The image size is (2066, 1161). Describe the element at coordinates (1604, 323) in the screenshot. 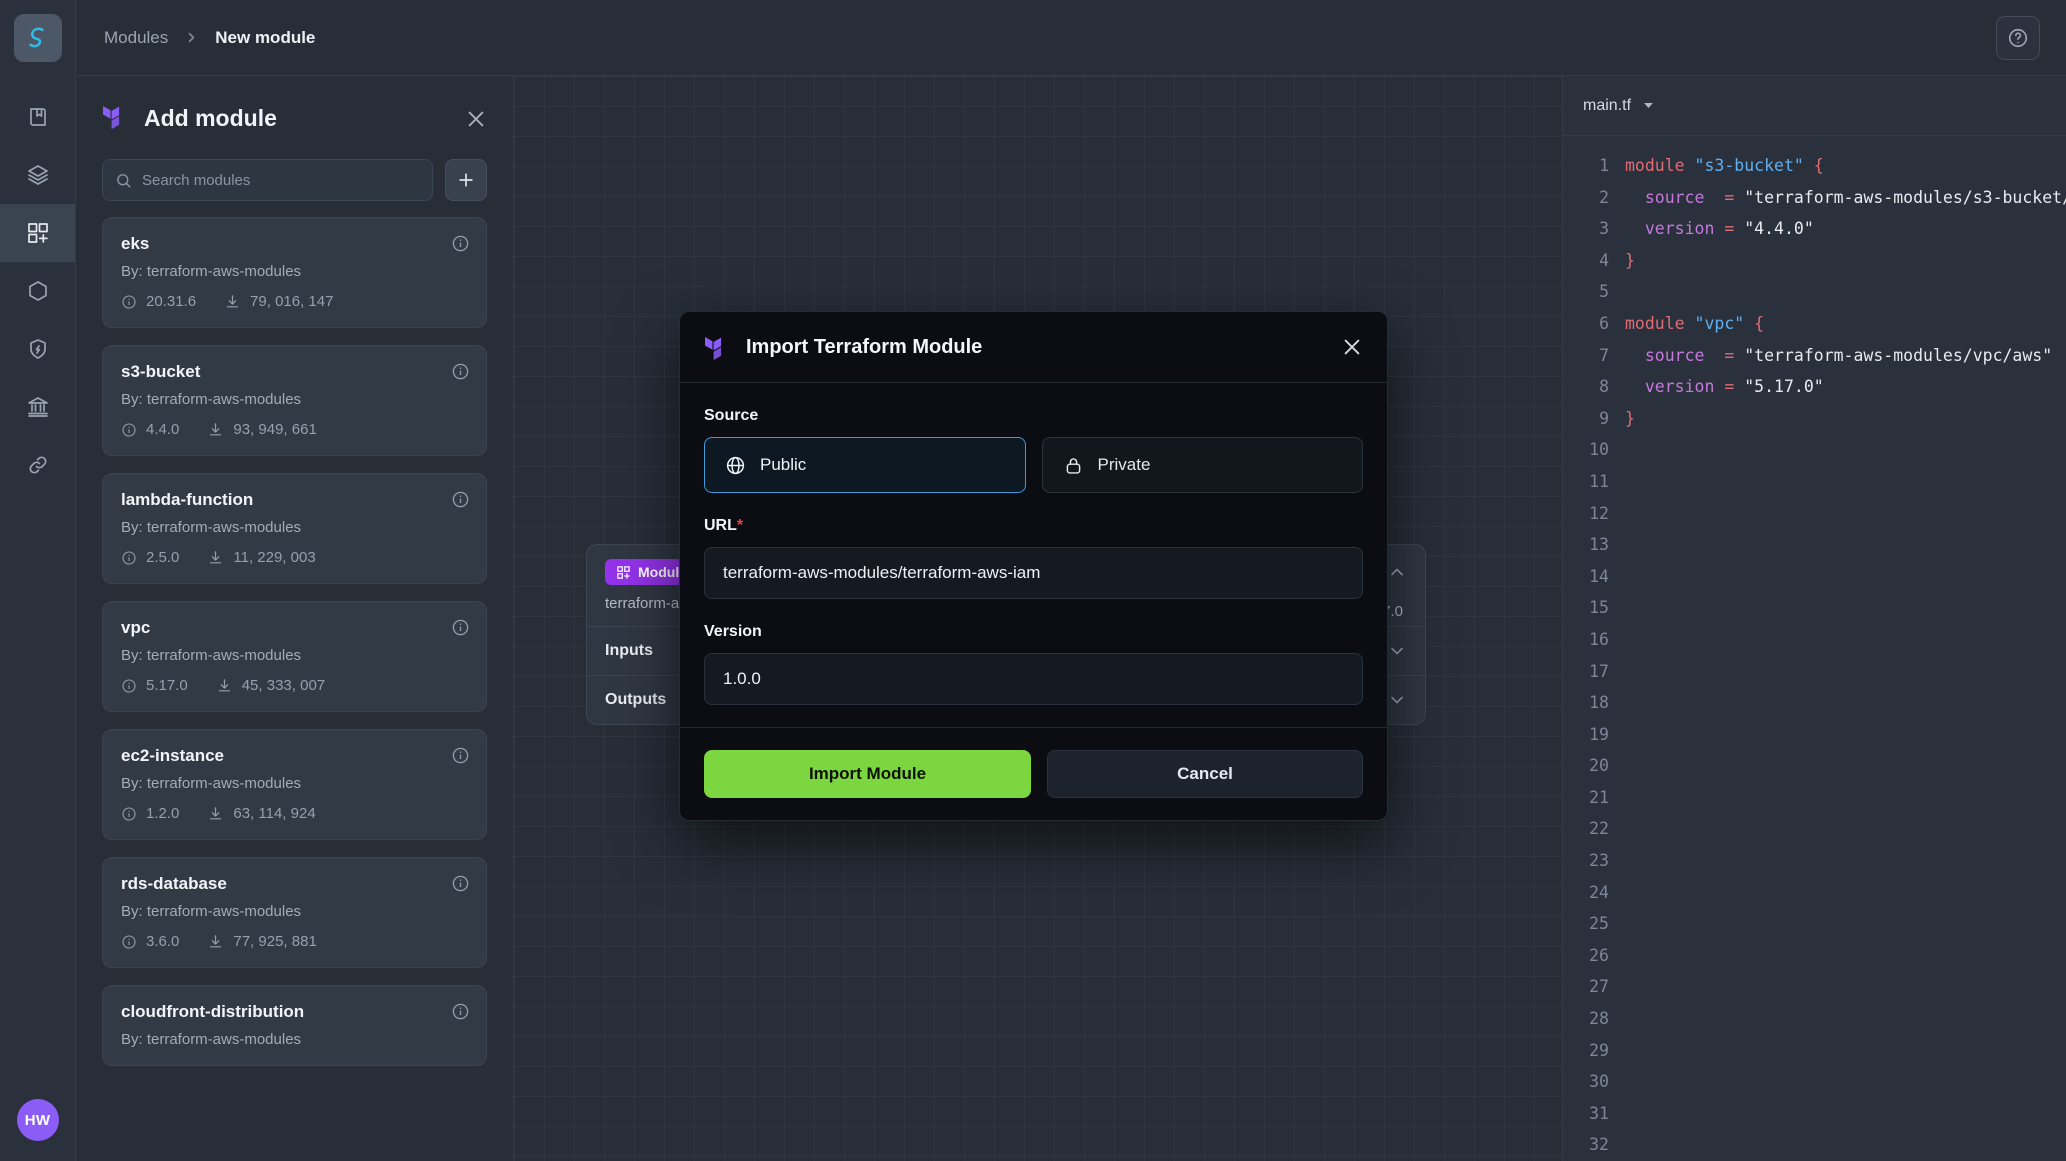

I see `line-number: 6` at that location.